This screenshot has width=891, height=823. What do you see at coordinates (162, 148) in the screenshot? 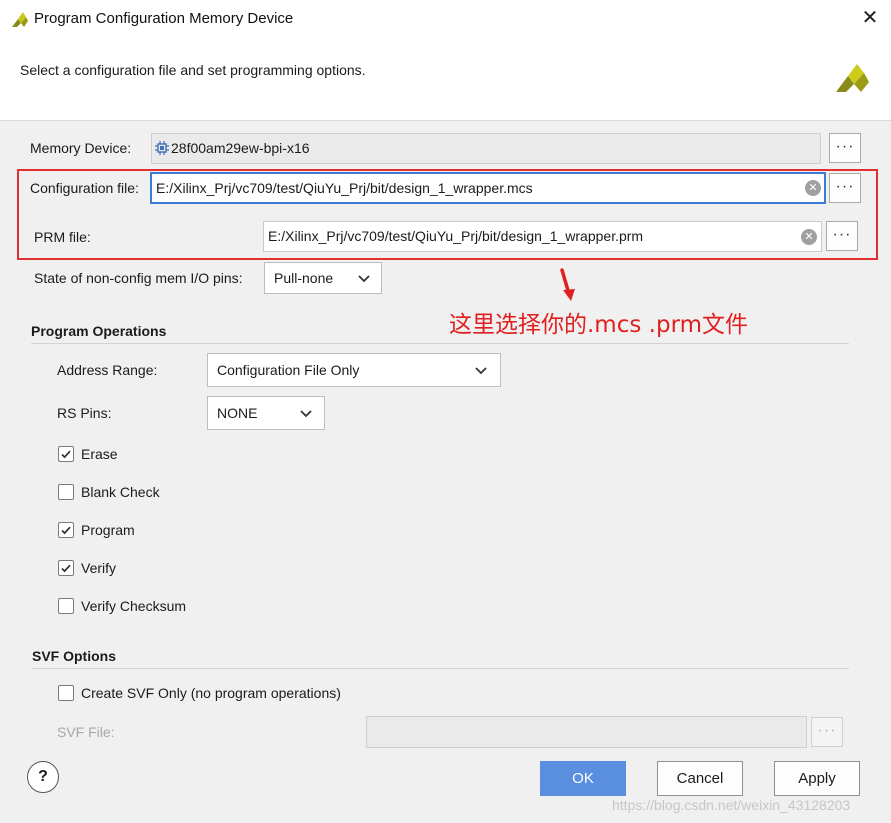
I see `chip-icon` at bounding box center [162, 148].